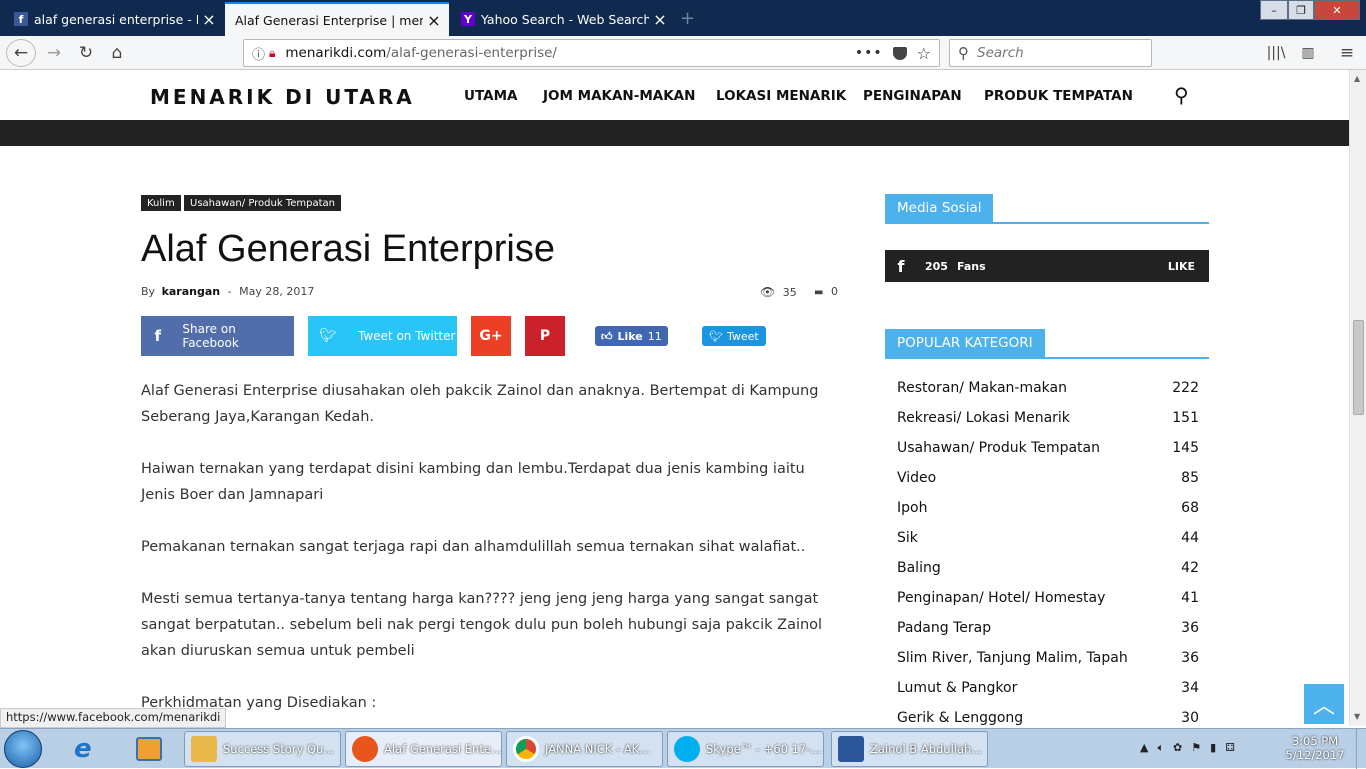 This screenshot has height=769, width=1366. Describe the element at coordinates (23, 749) in the screenshot. I see `start-button-icon` at that location.